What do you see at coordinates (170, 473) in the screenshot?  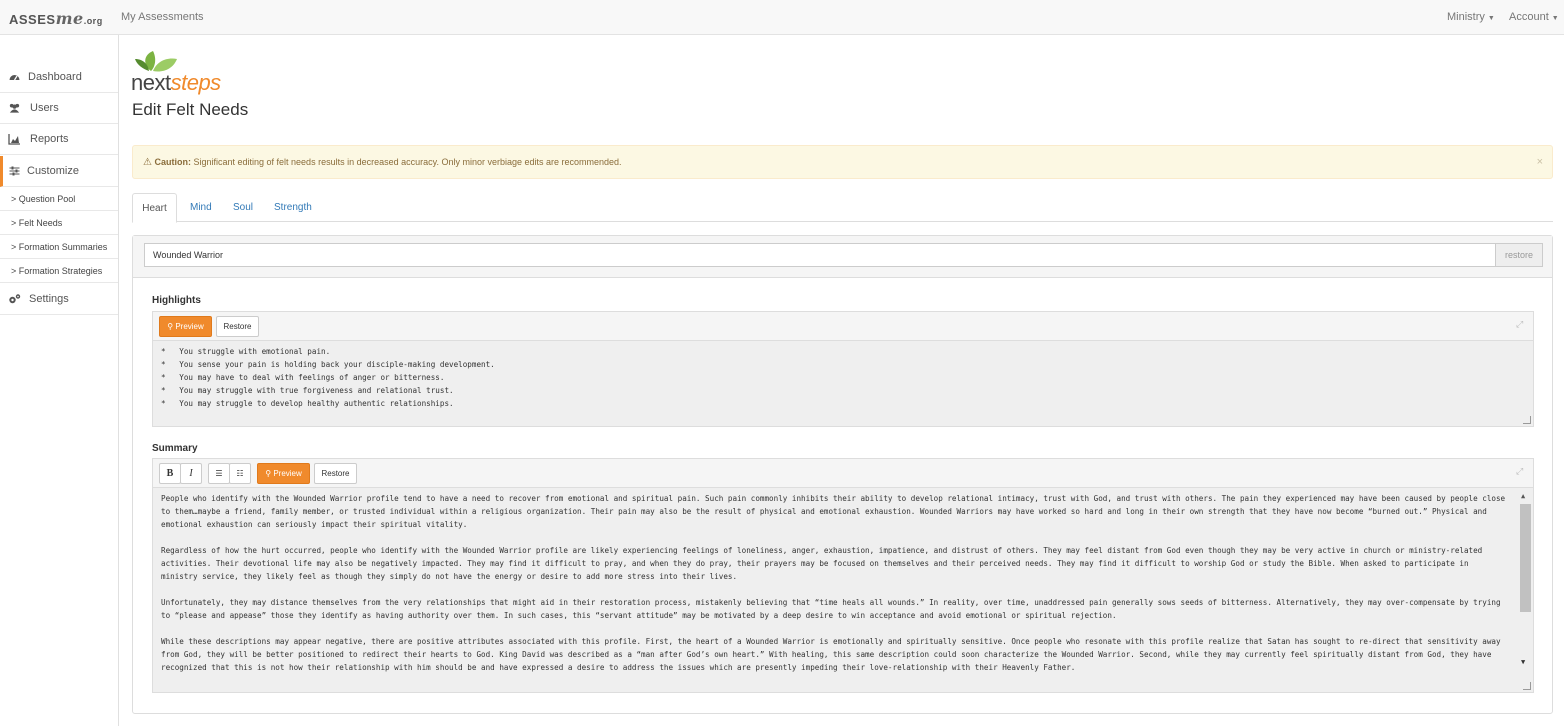 I see `bold-button: B` at bounding box center [170, 473].